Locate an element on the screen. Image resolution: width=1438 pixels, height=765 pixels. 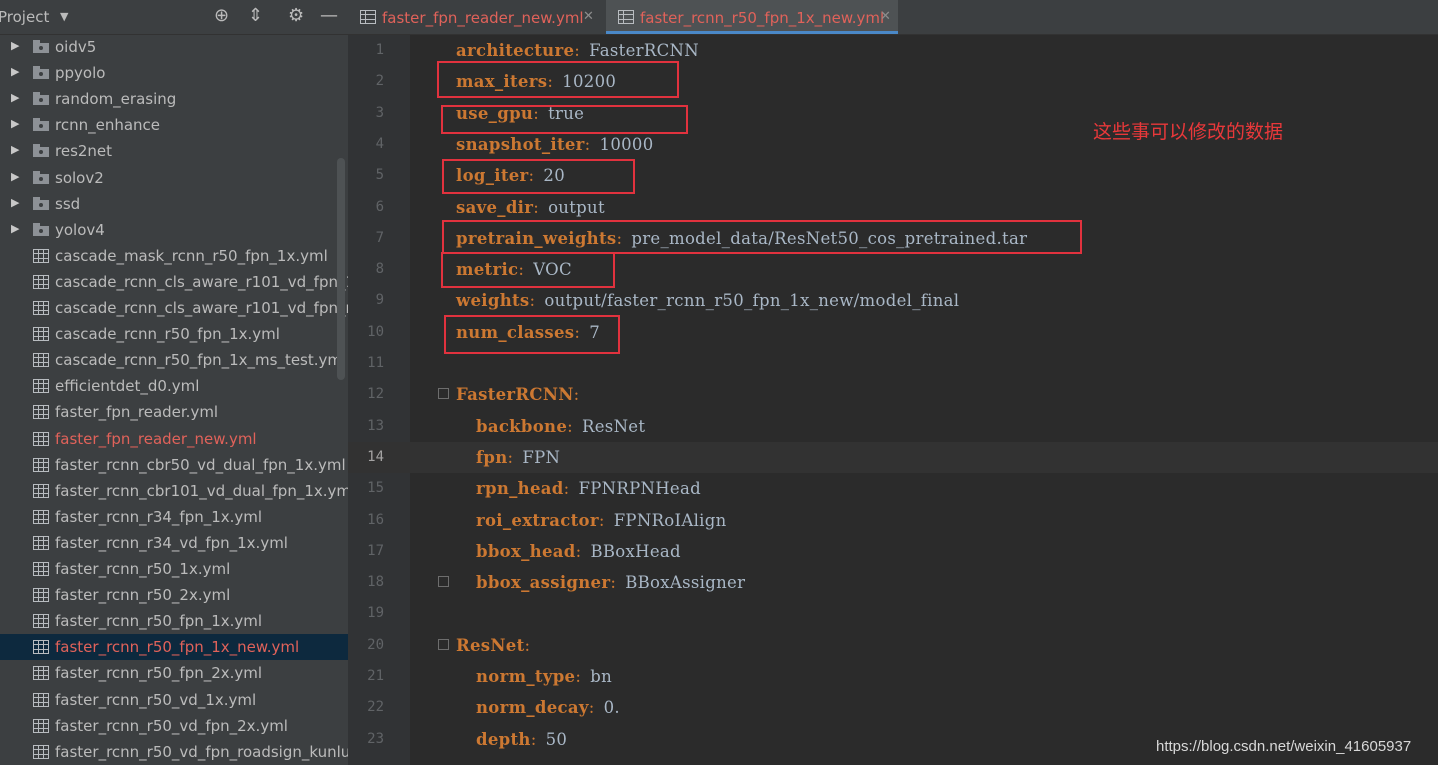
chevron-down-icon: ▼ is located at coordinates (64, 16).